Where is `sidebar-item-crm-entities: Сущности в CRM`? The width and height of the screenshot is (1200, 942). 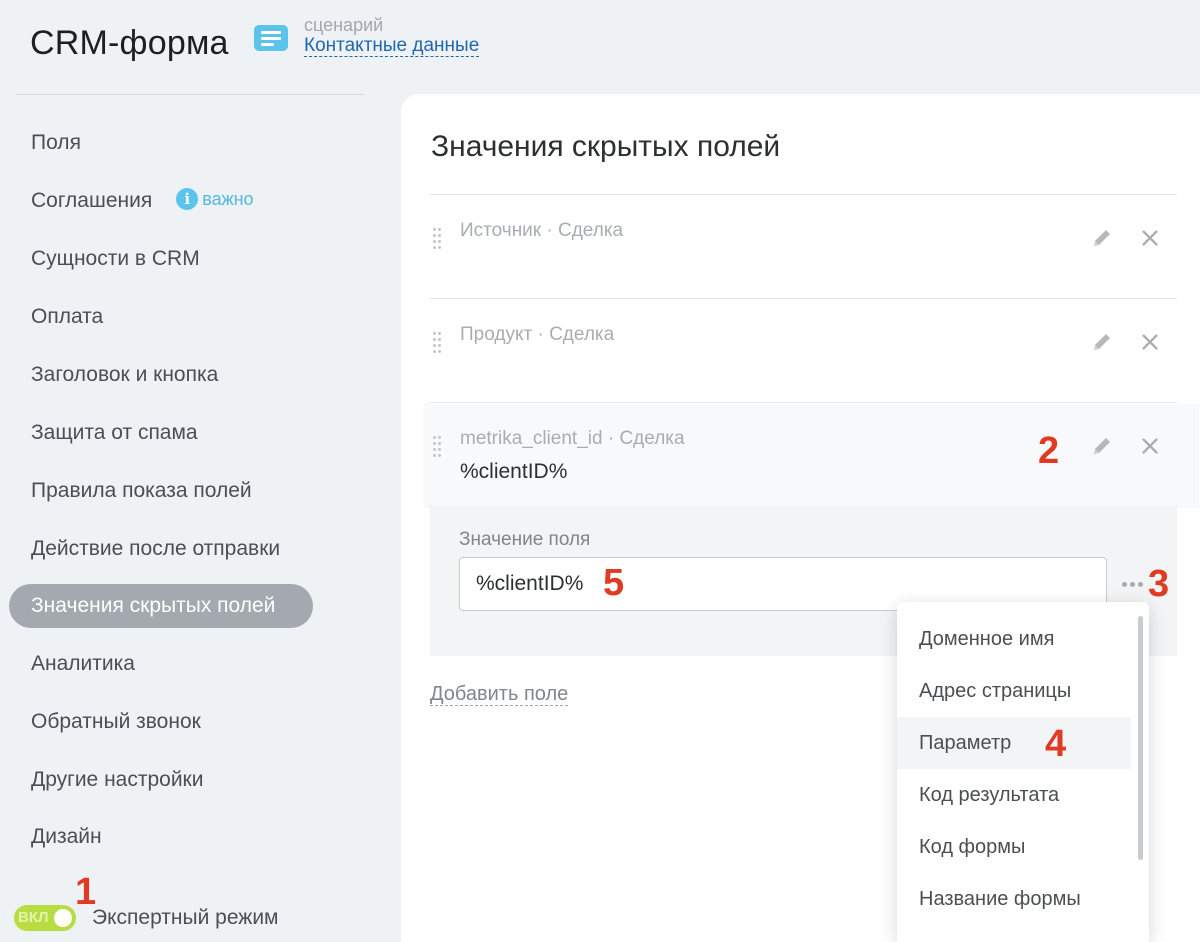
sidebar-item-crm-entities: Сущности в CRM is located at coordinates (161, 259).